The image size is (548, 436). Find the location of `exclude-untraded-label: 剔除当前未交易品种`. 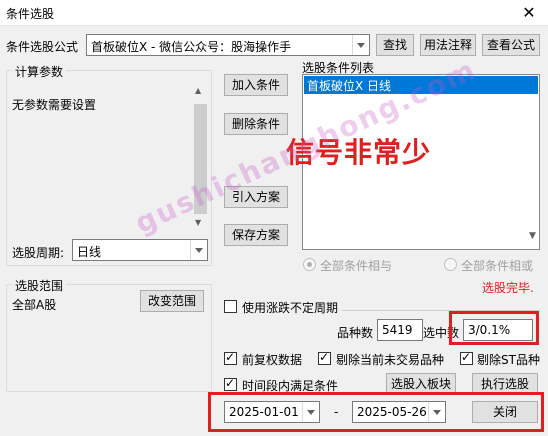

exclude-untraded-label: 剔除当前未交易品种 is located at coordinates (390, 360).